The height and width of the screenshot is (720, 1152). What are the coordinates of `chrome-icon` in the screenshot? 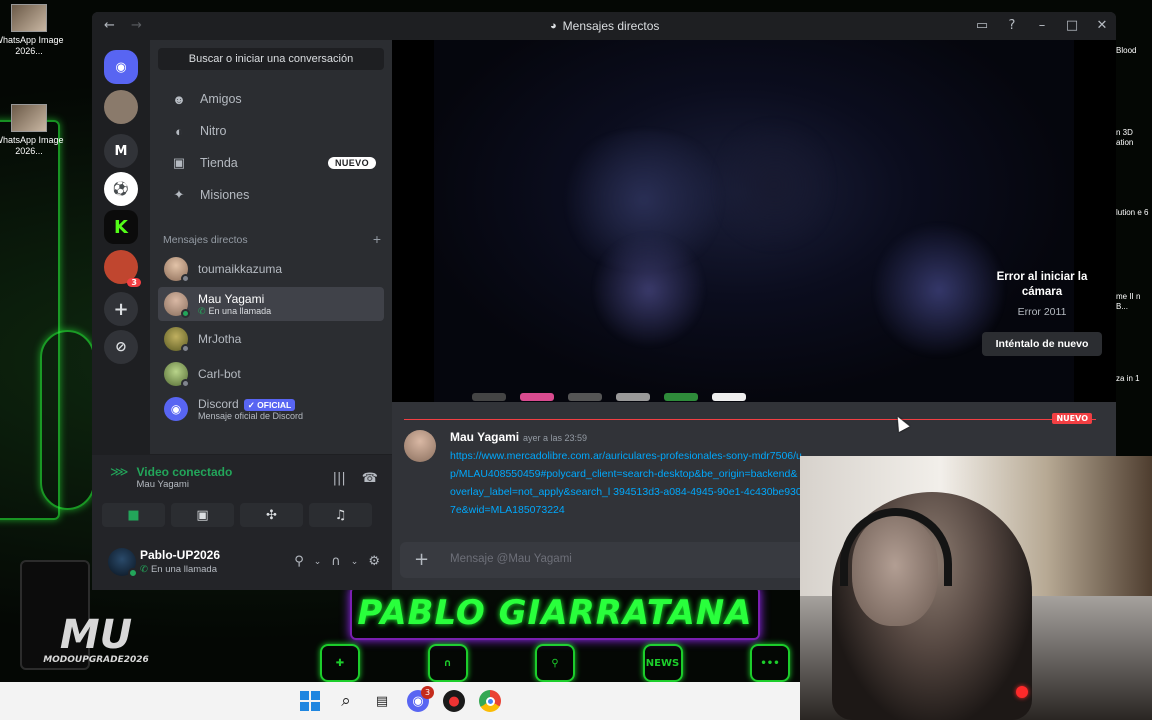 It's located at (490, 701).